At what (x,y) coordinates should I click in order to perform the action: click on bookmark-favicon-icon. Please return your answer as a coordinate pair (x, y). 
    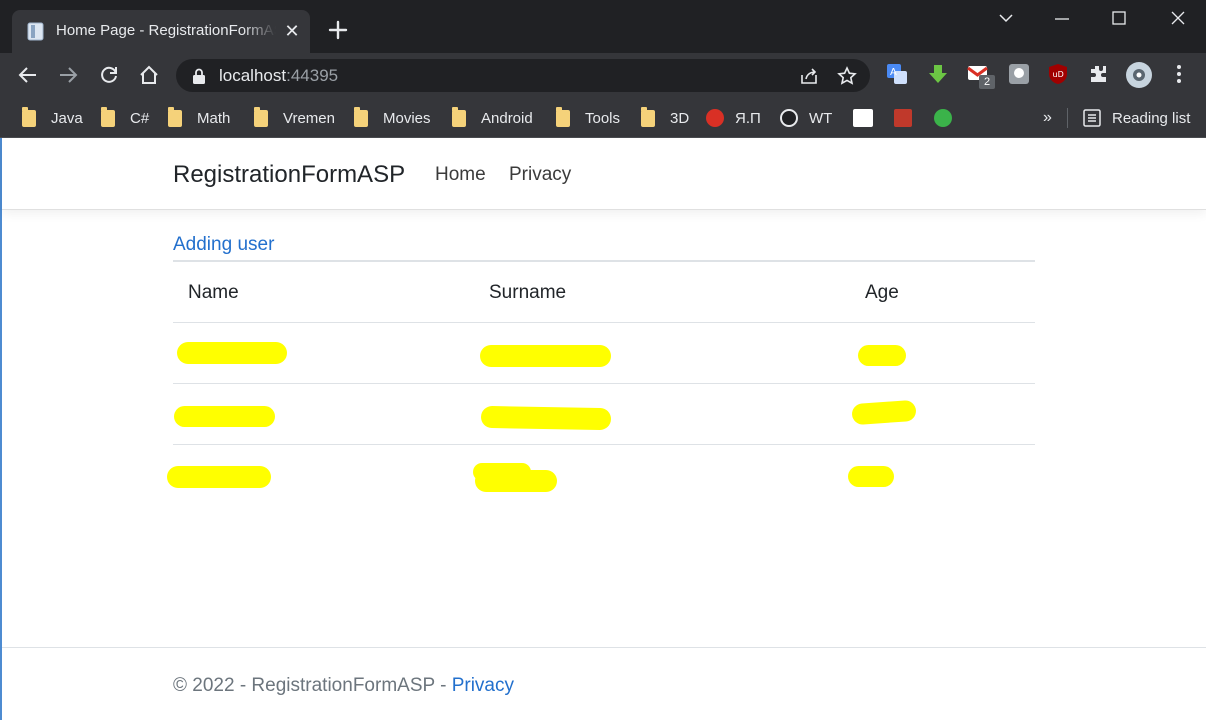
    Looking at the image, I should click on (715, 118).